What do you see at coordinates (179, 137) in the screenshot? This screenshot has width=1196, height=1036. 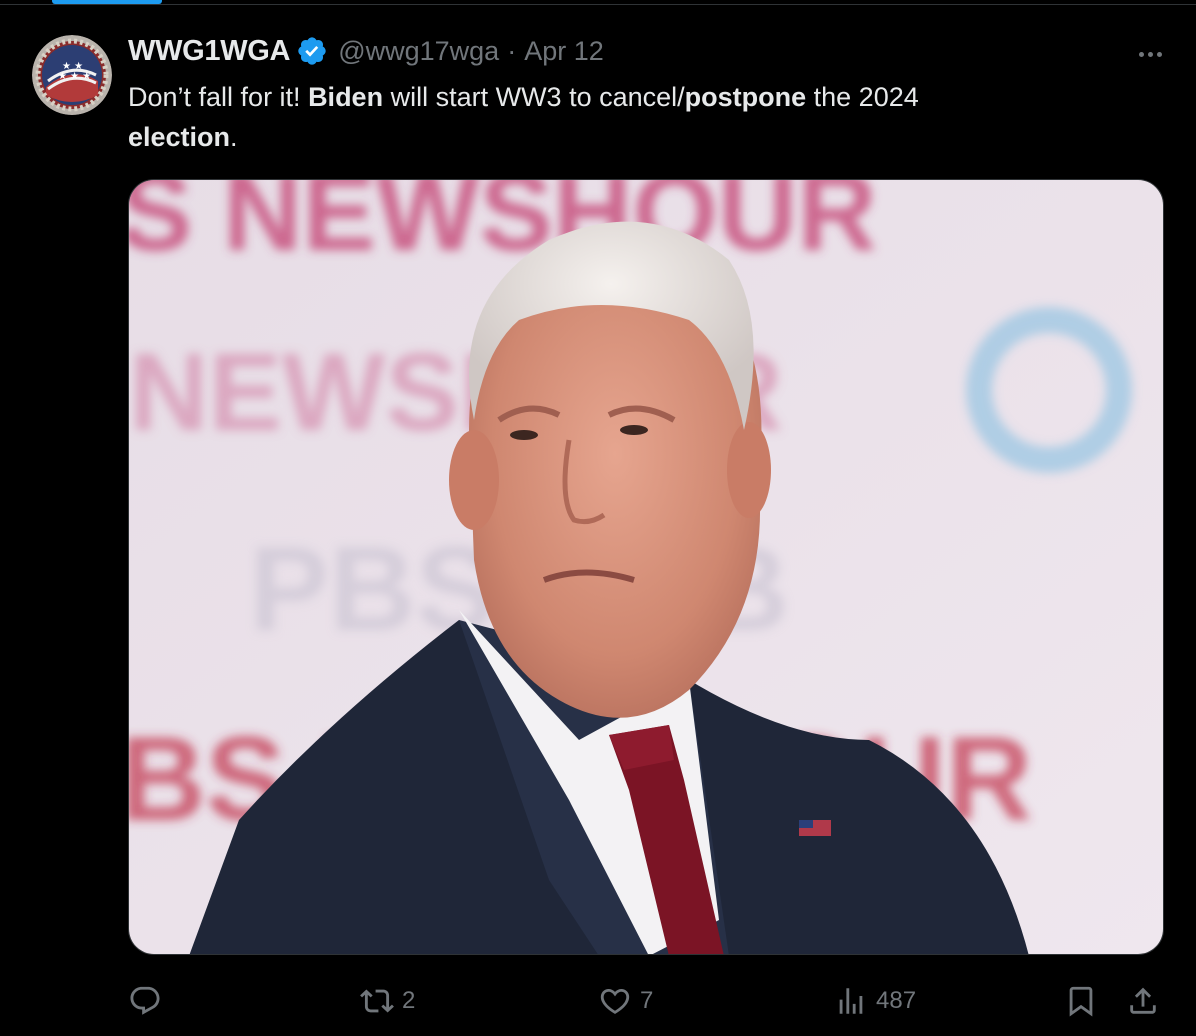 I see `text-part-bold: election` at bounding box center [179, 137].